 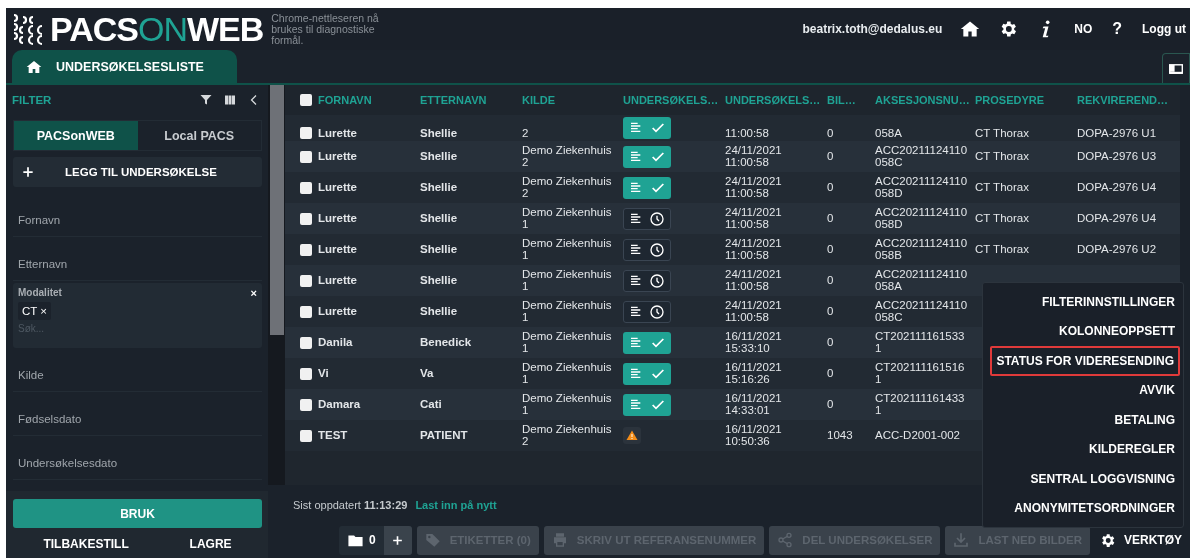 What do you see at coordinates (840, 435) in the screenshot?
I see `table-cell-text: 1043` at bounding box center [840, 435].